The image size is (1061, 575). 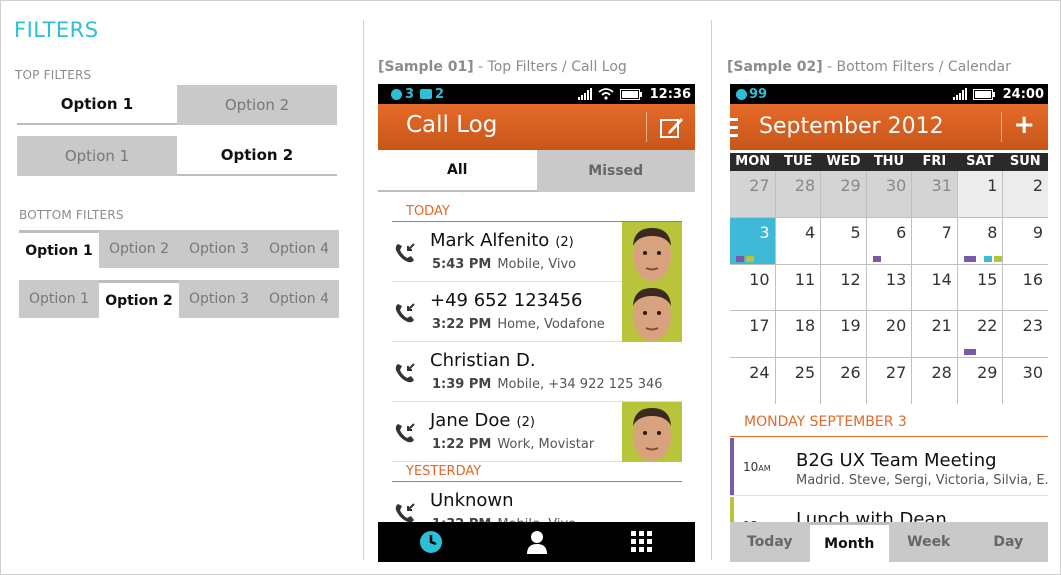 What do you see at coordinates (934, 240) in the screenshot?
I see `calendar-day: 7` at bounding box center [934, 240].